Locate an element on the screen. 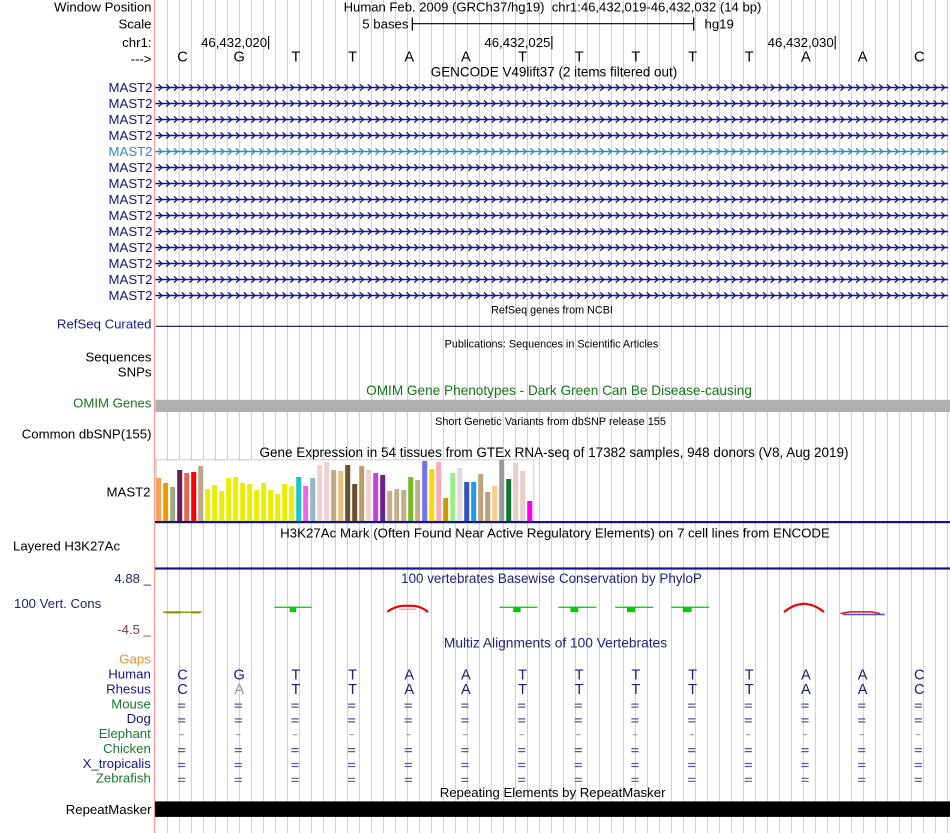  svg-text: 46,432,020 is located at coordinates (234, 42).